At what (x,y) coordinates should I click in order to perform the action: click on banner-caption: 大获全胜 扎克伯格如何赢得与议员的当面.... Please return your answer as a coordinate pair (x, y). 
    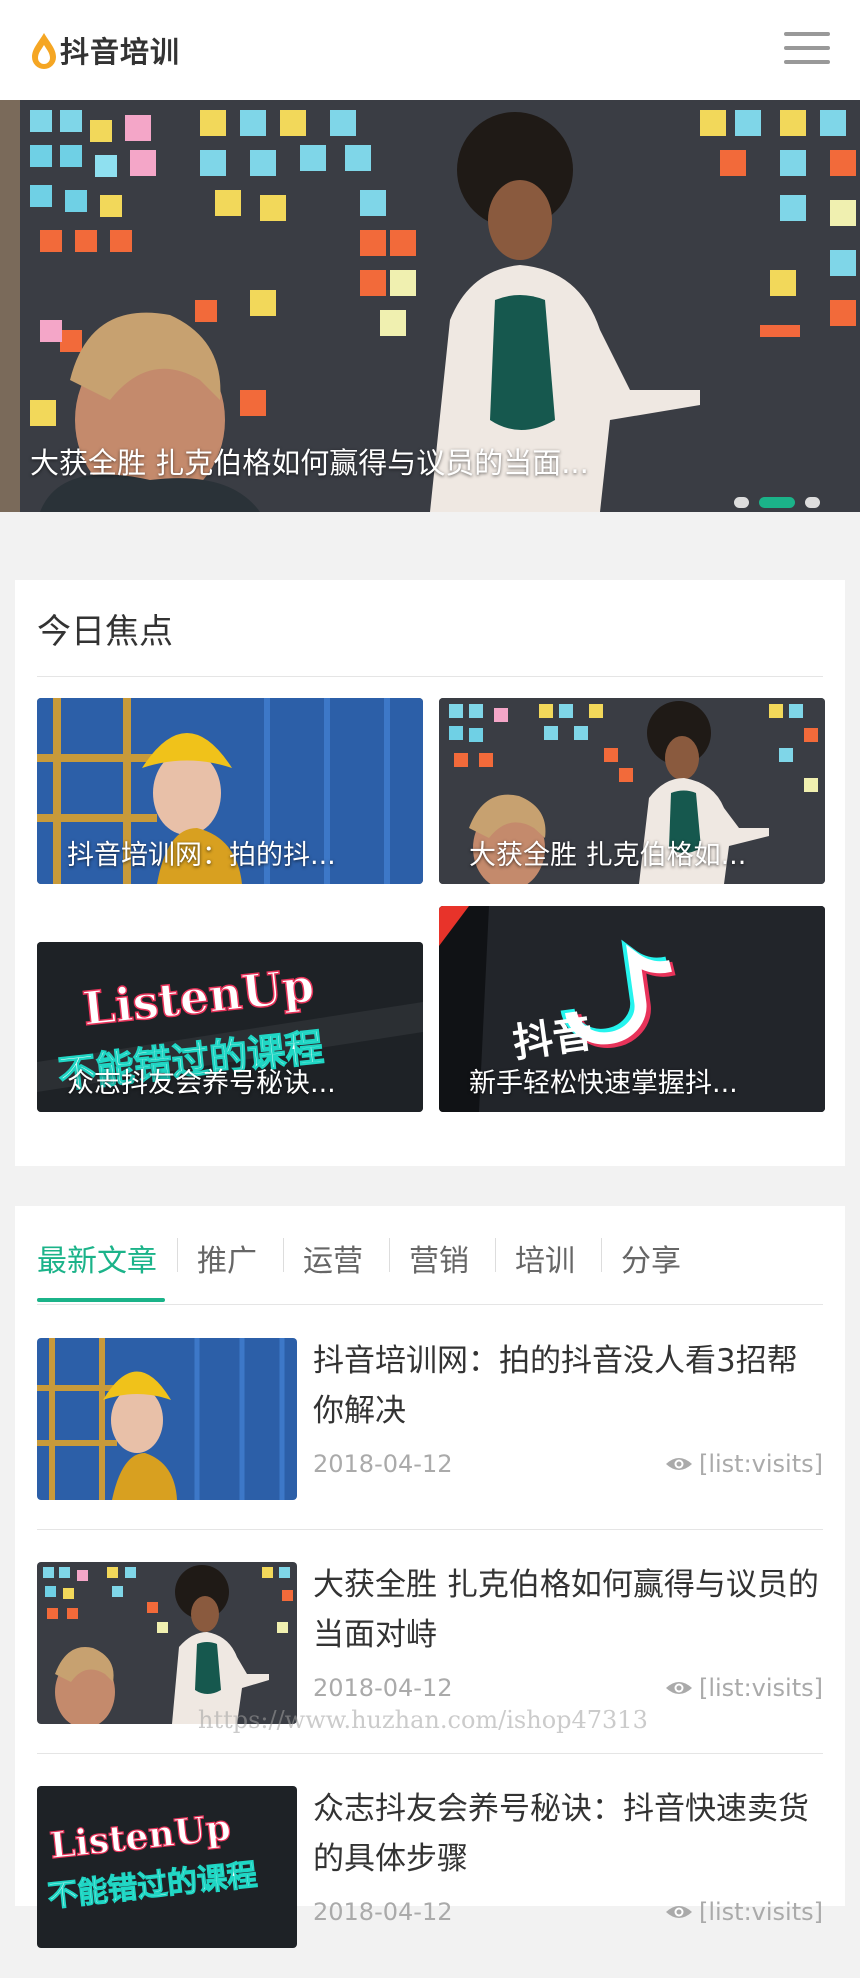
    Looking at the image, I should click on (309, 463).